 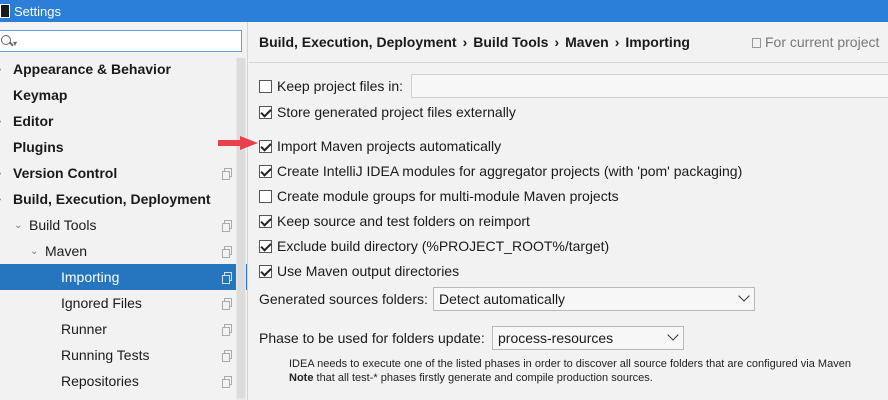 I want to click on tree-item-label: Running Tests, so click(x=105, y=355).